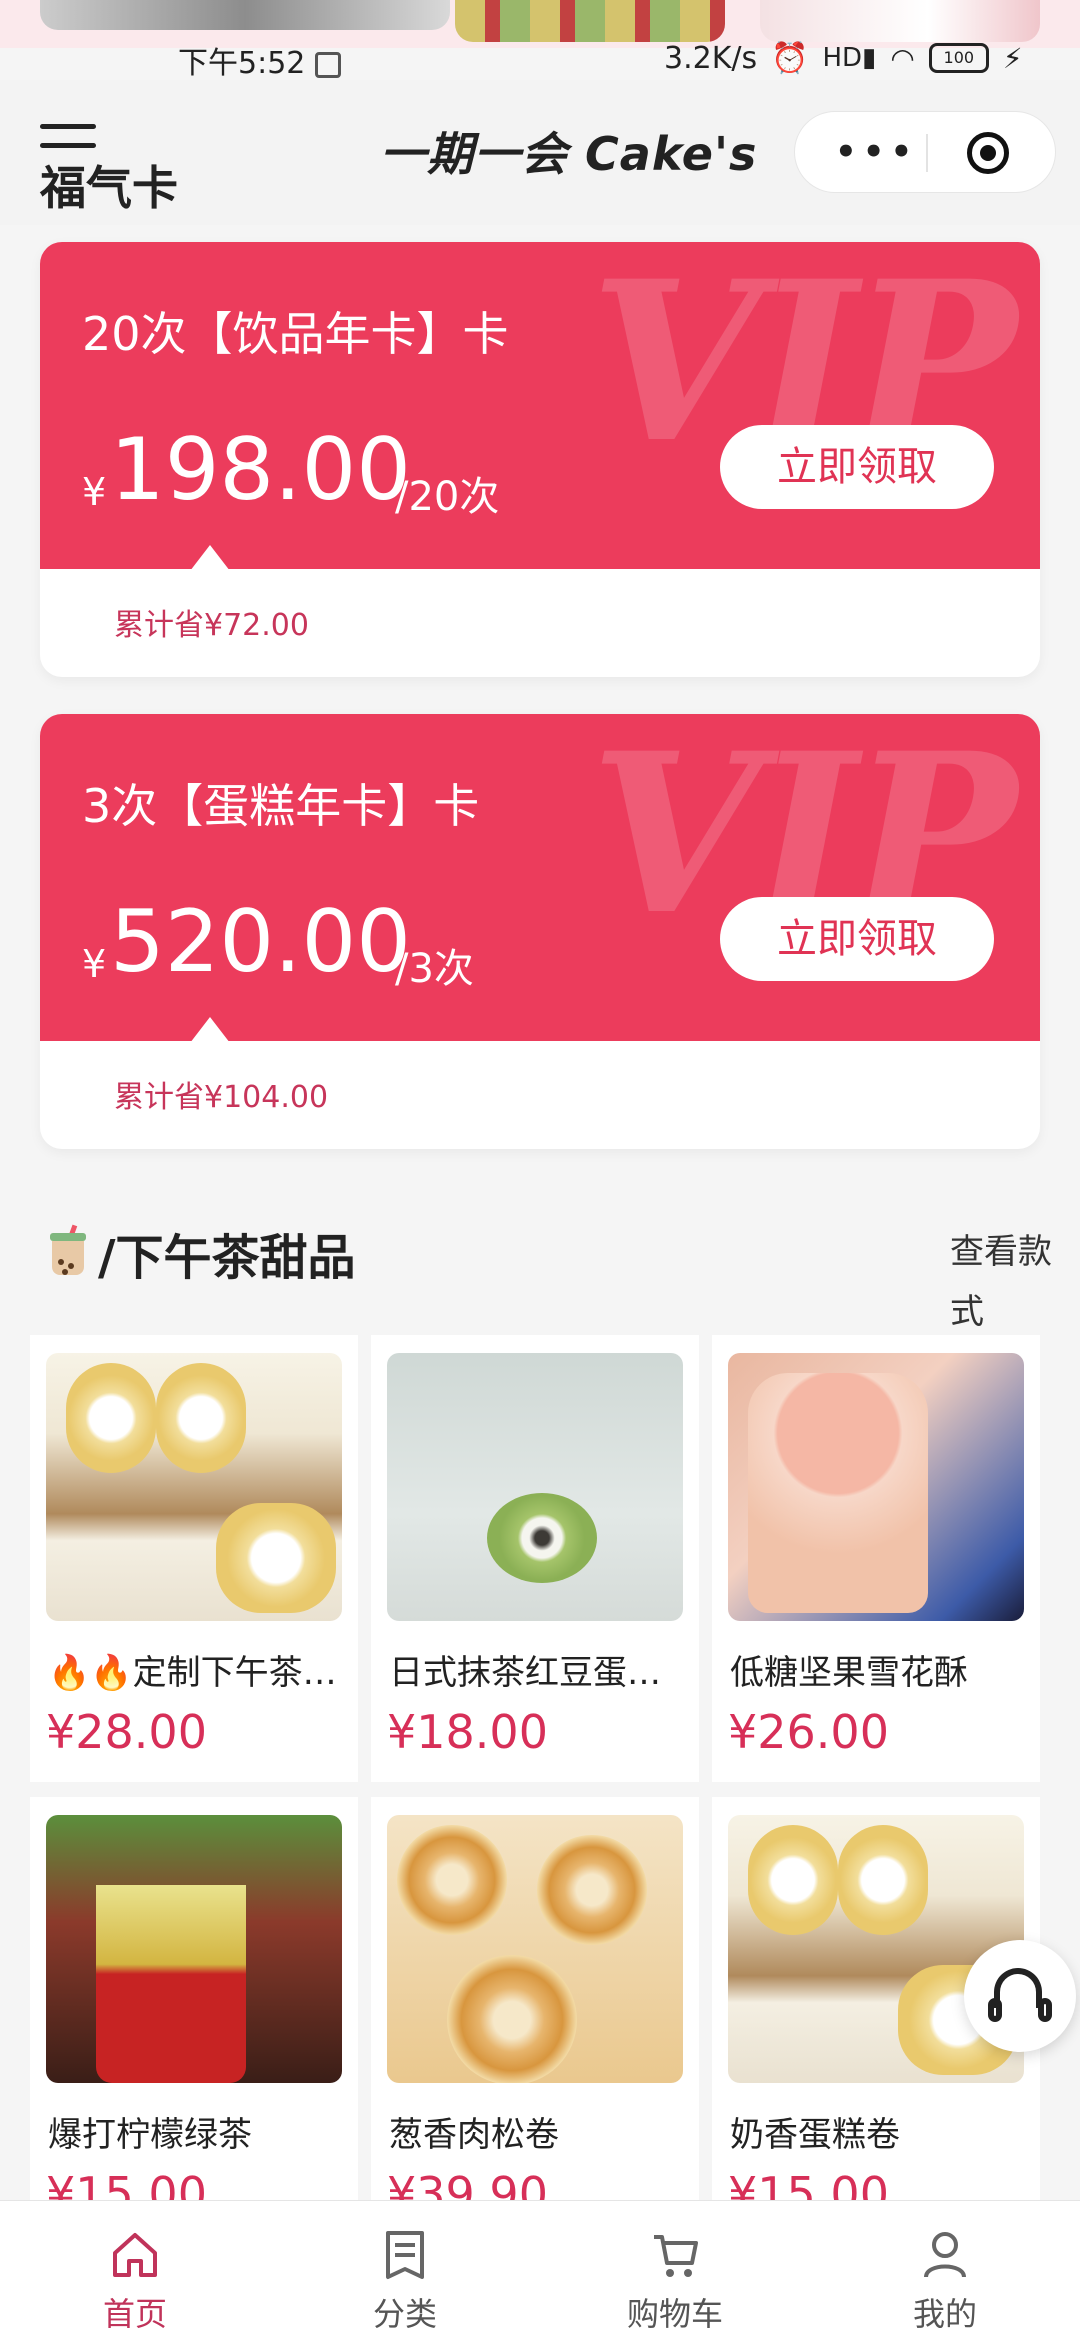 The width and height of the screenshot is (1080, 2341). Describe the element at coordinates (540, 405) in the screenshot. I see `vip-card-header: VIP 20次【饮品年卡】卡 ¥ 198.00 /20次 立即领取` at that location.